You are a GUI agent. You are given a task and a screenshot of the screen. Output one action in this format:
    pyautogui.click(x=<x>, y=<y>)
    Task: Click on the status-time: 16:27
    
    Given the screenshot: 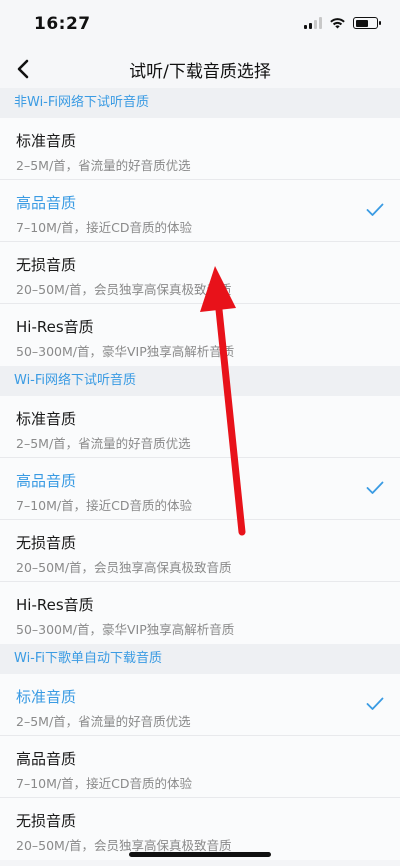 What is the action you would take?
    pyautogui.click(x=62, y=24)
    